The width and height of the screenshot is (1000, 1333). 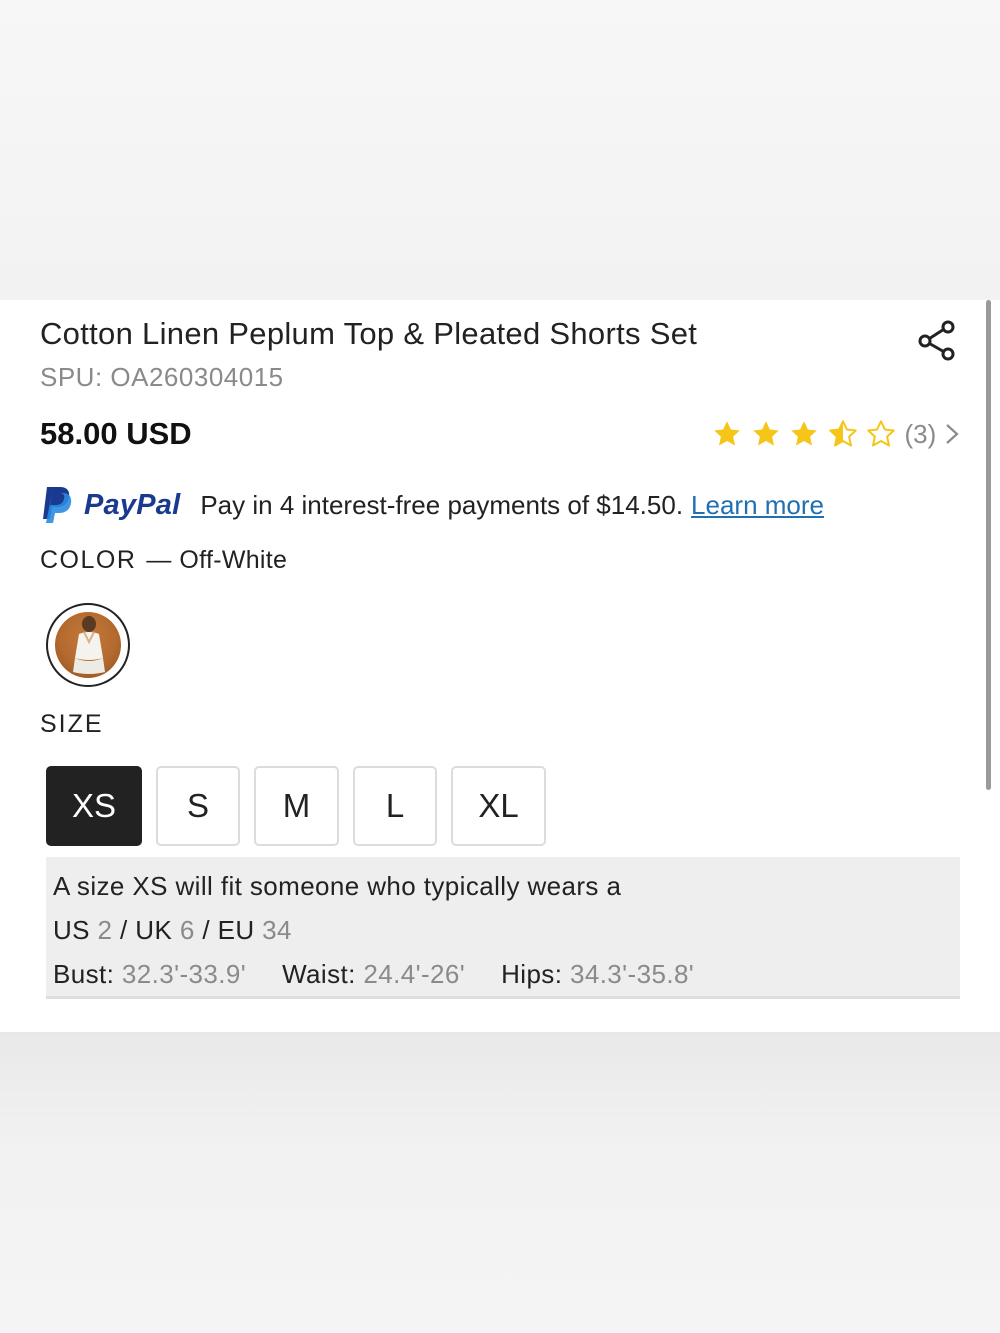 I want to click on bust-value: 32.3'-33.9', so click(x=184, y=974).